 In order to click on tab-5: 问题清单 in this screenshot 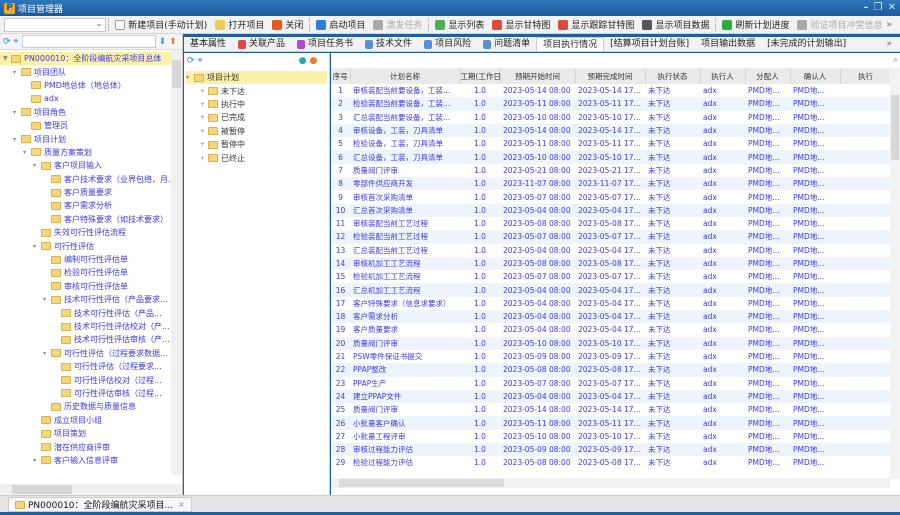, I will do `click(506, 44)`.